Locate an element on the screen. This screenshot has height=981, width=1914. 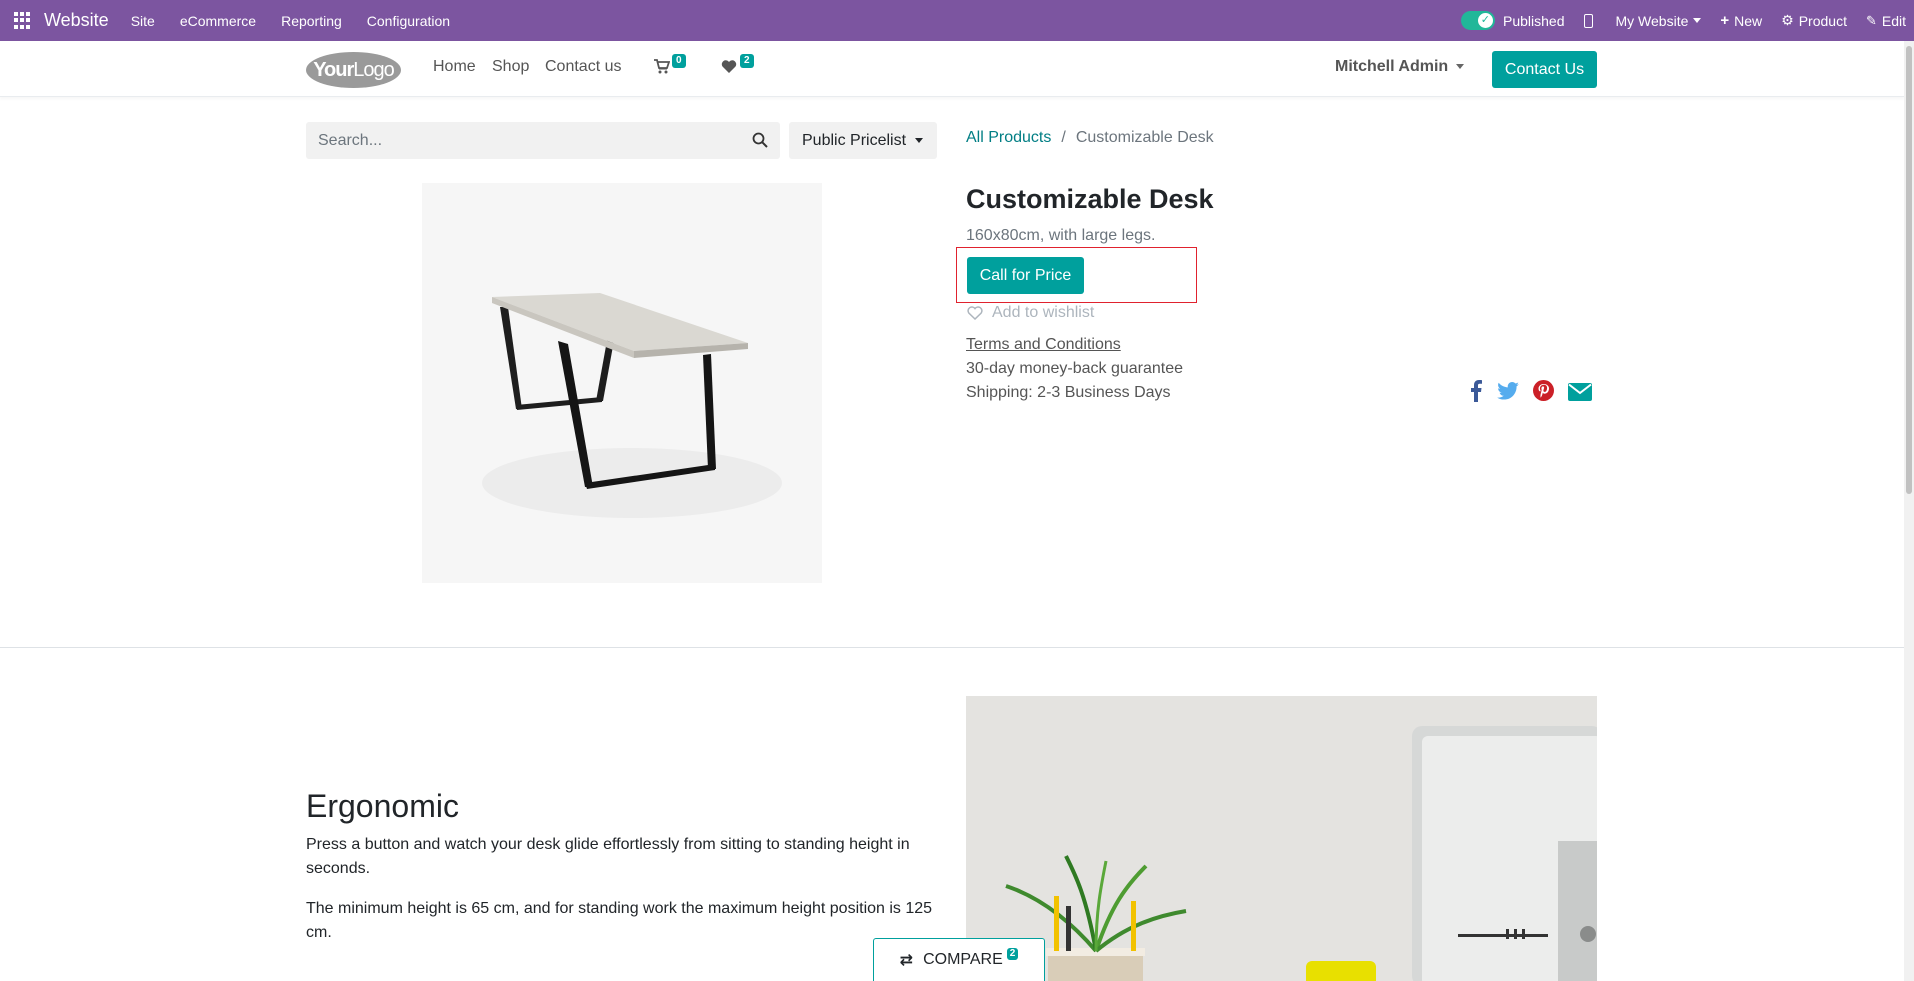
menu-reporting: Reporting is located at coordinates (311, 21).